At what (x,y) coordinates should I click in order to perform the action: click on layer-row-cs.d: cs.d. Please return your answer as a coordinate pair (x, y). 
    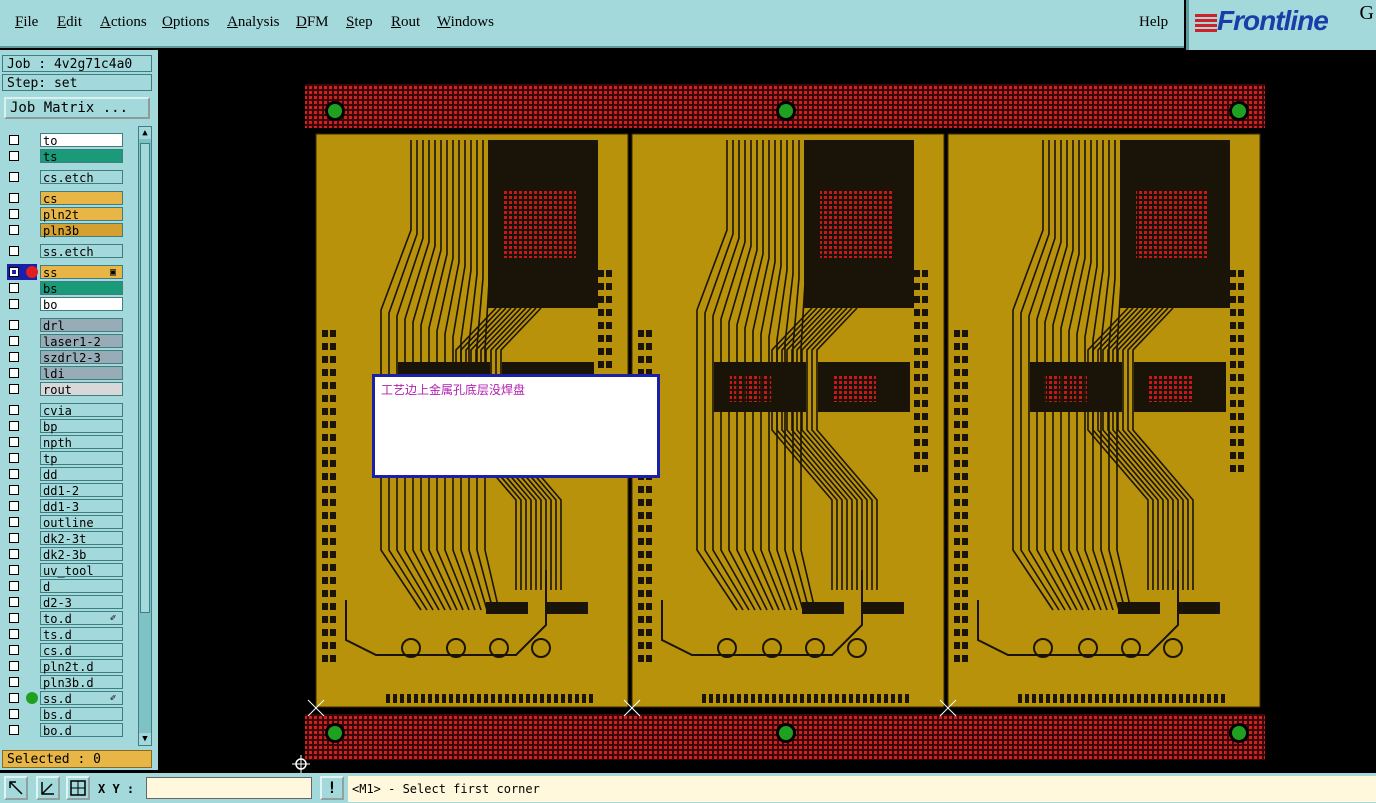
    Looking at the image, I should click on (66, 650).